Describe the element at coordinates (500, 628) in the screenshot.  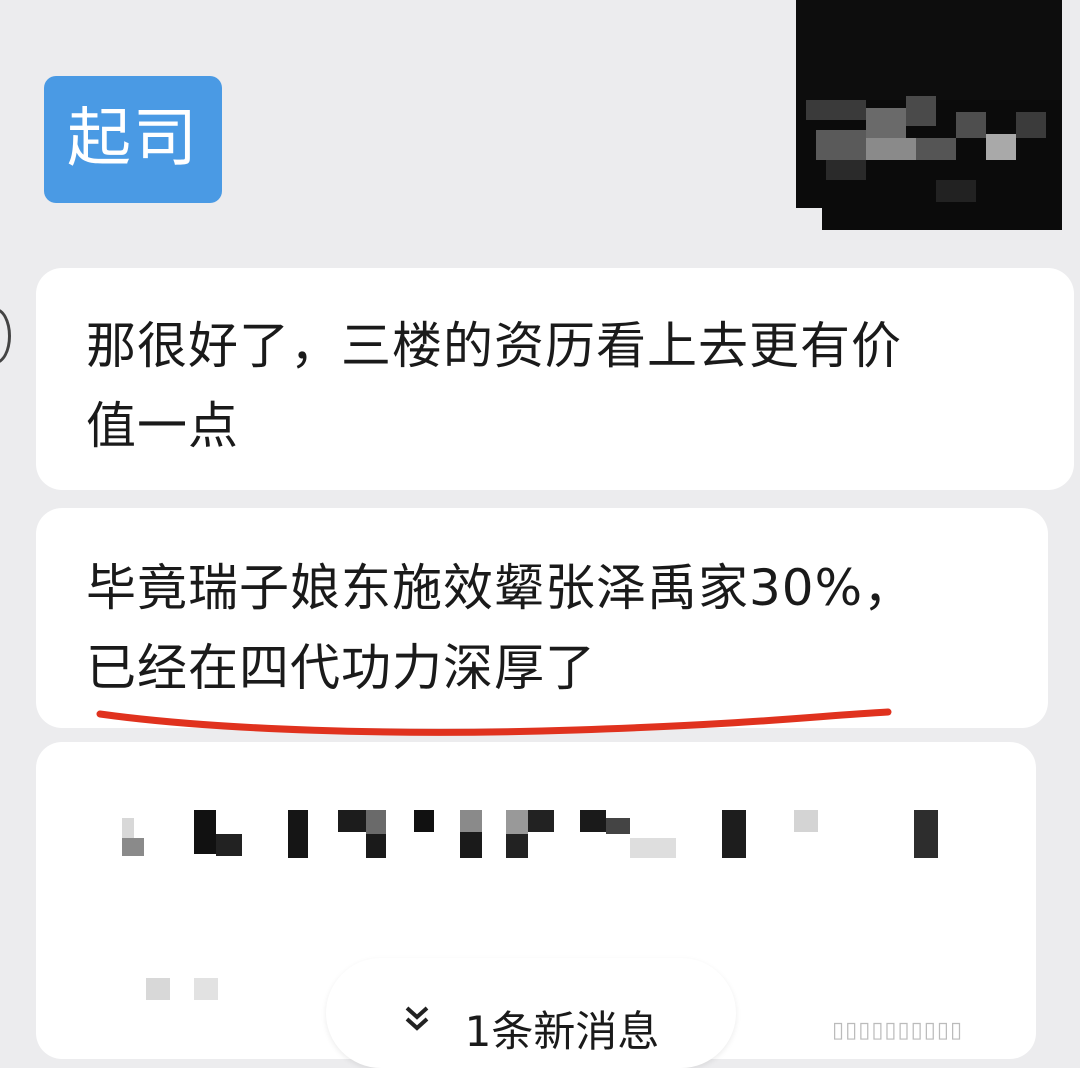
I see `message-text: 毕竟瑞子娘东施效颦张泽禹家30%， 已经在四代功力深厚了` at that location.